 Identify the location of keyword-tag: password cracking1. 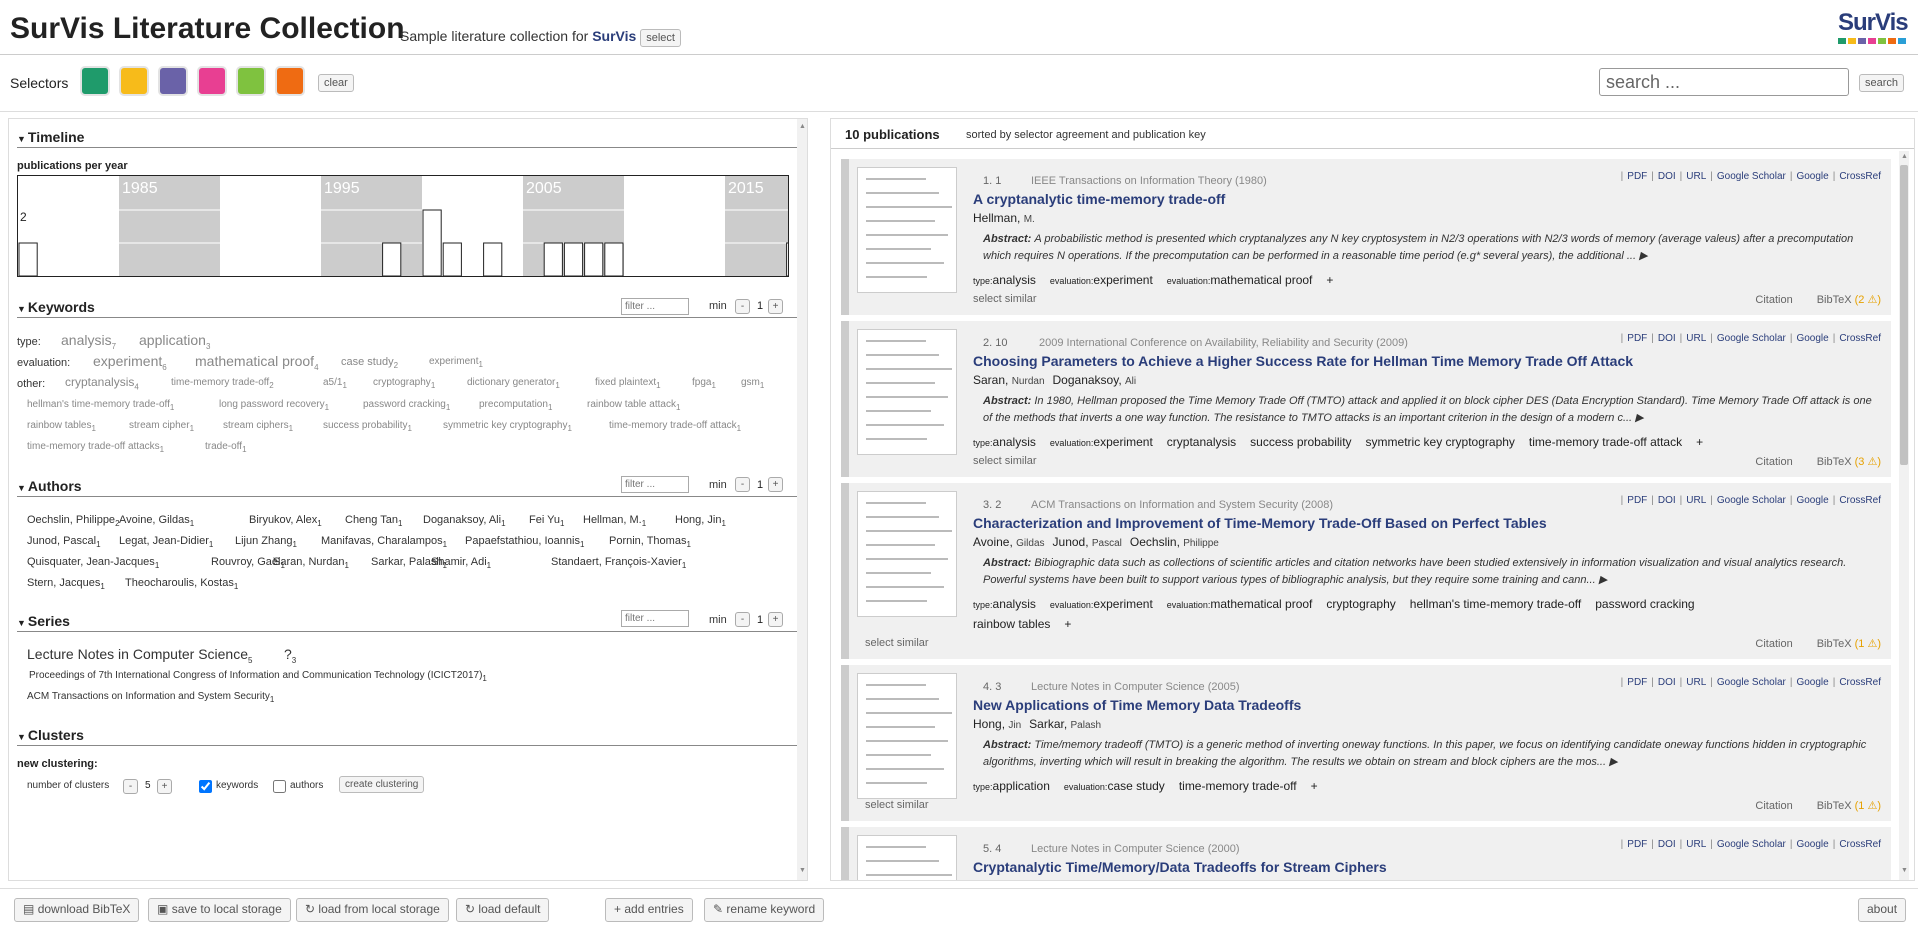
(406, 405).